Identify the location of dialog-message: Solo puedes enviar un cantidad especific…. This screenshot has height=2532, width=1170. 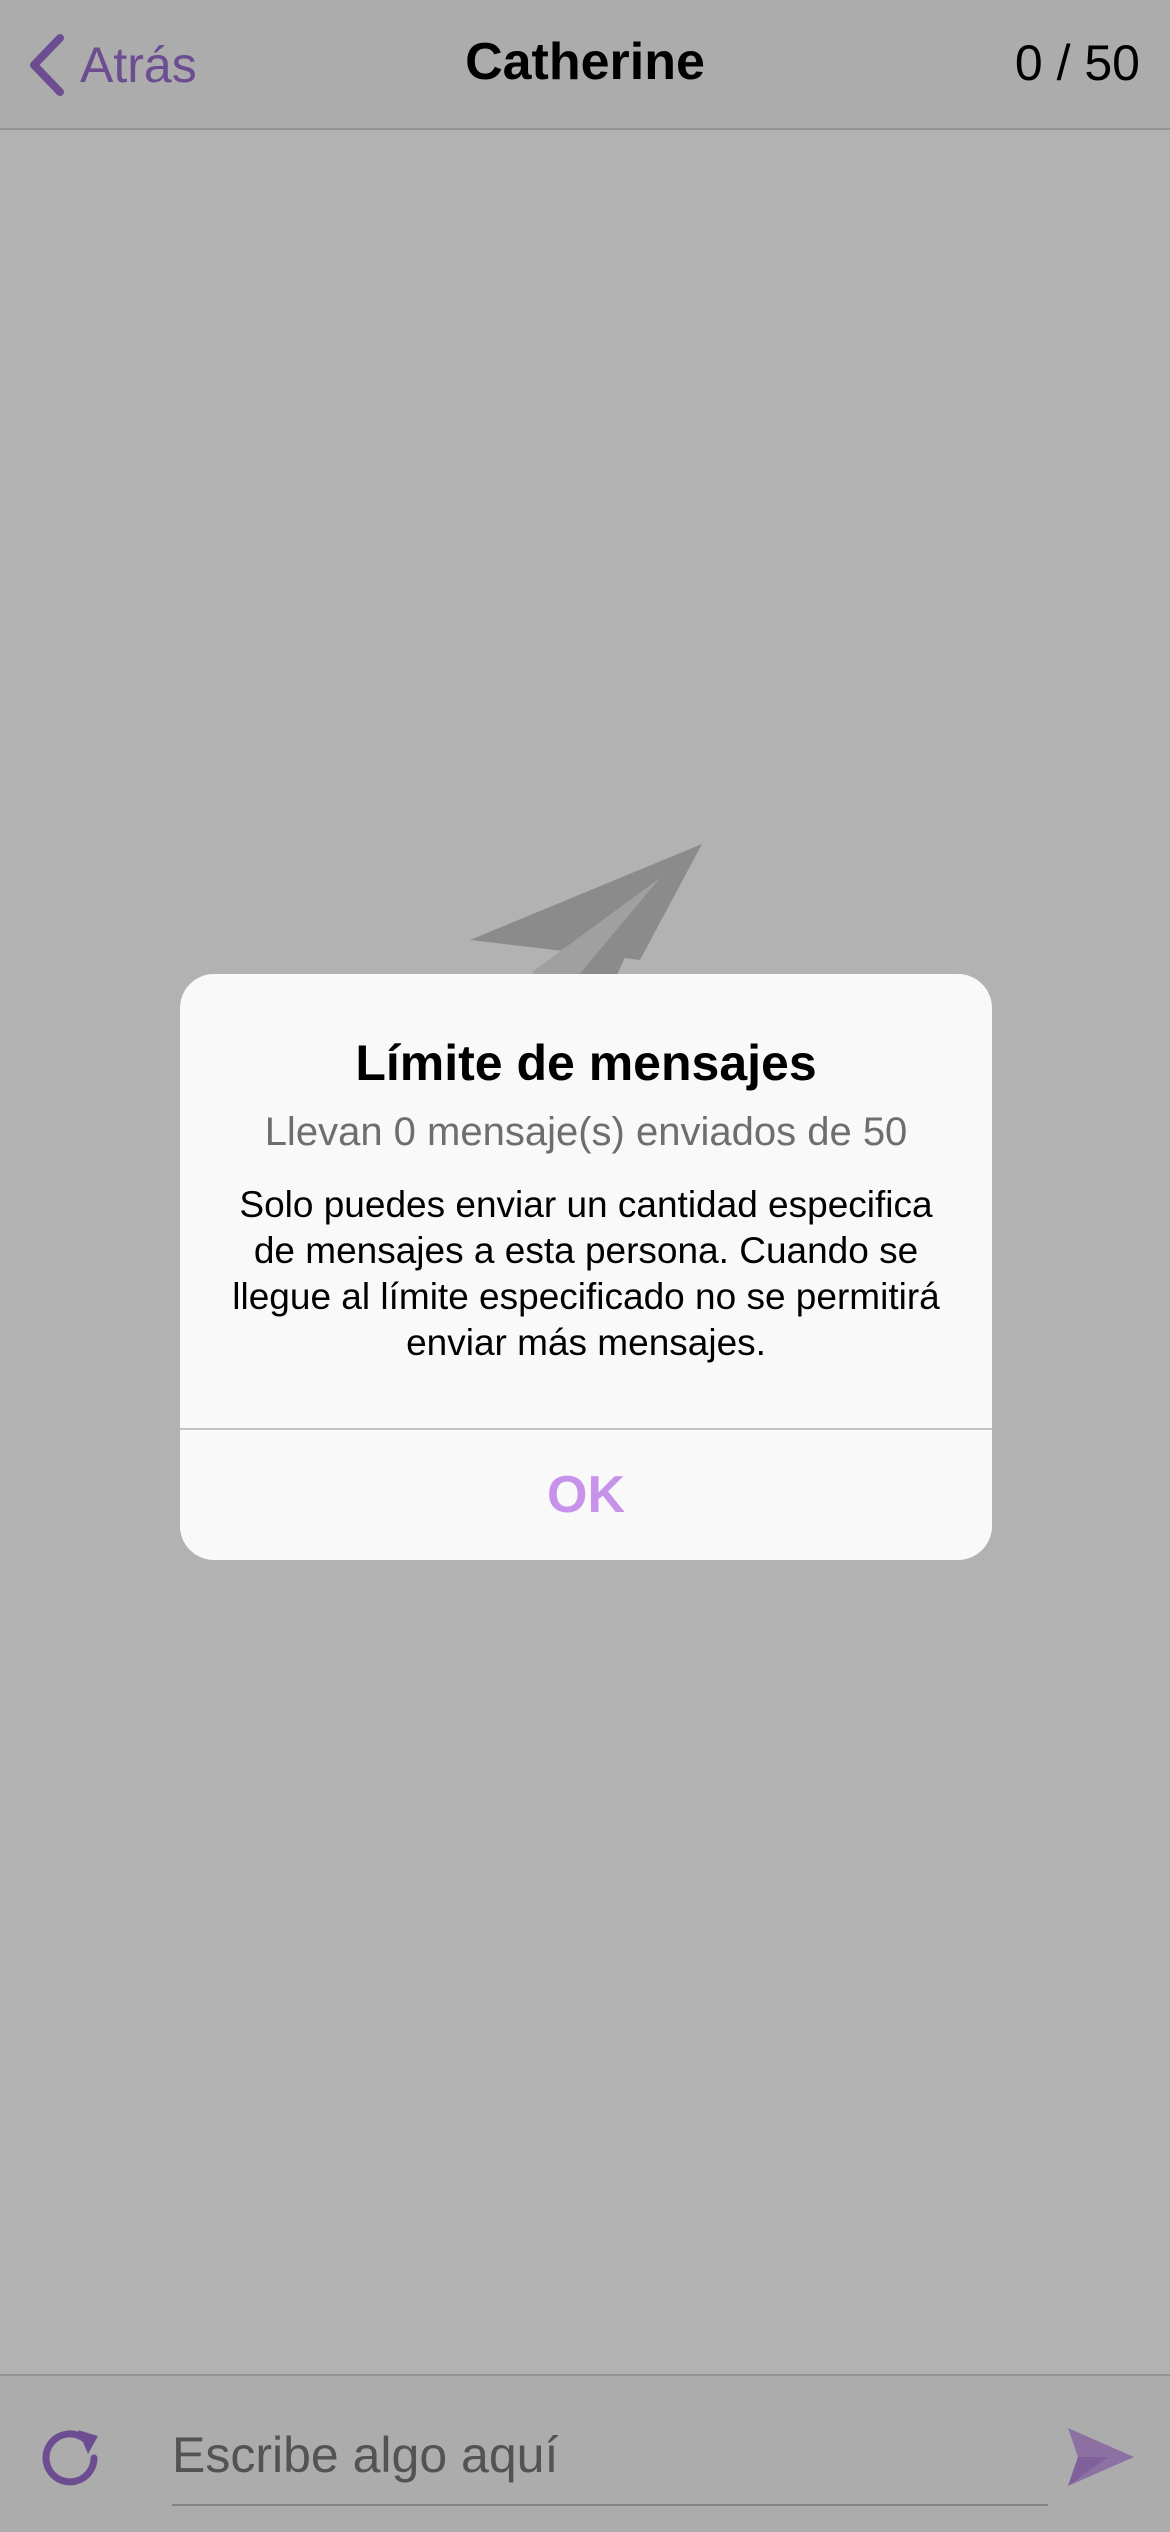
(586, 1273).